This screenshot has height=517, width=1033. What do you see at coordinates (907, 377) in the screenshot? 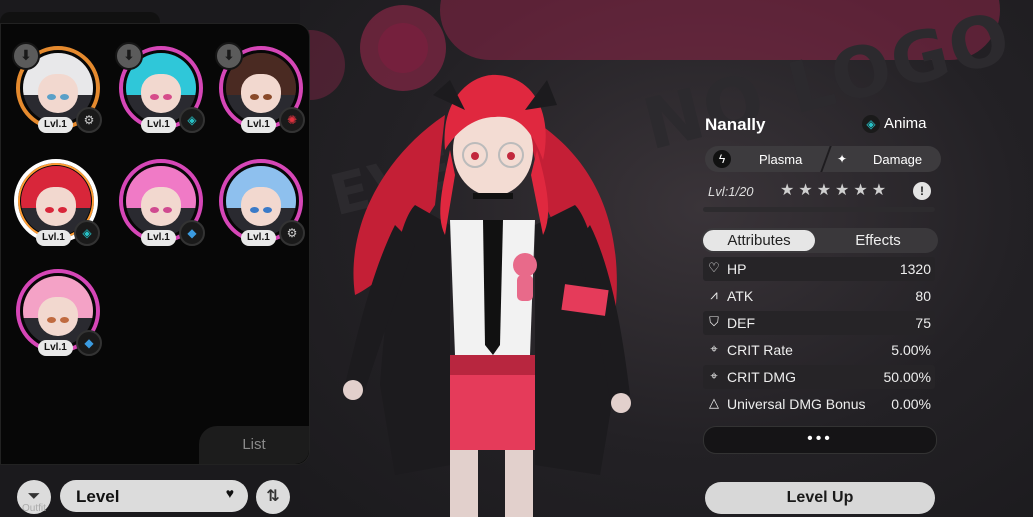
I see `attribute-value: 50.00%` at bounding box center [907, 377].